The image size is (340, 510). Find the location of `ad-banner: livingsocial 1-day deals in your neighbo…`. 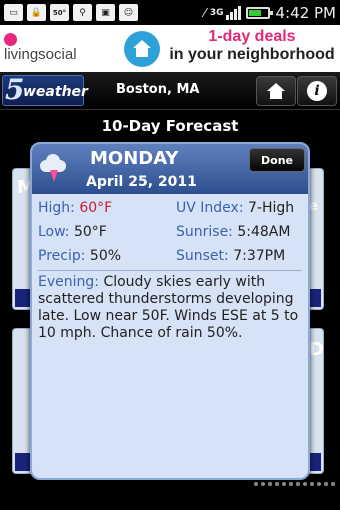

ad-banner: livingsocial 1-day deals in your neighbo… is located at coordinates (170, 48).